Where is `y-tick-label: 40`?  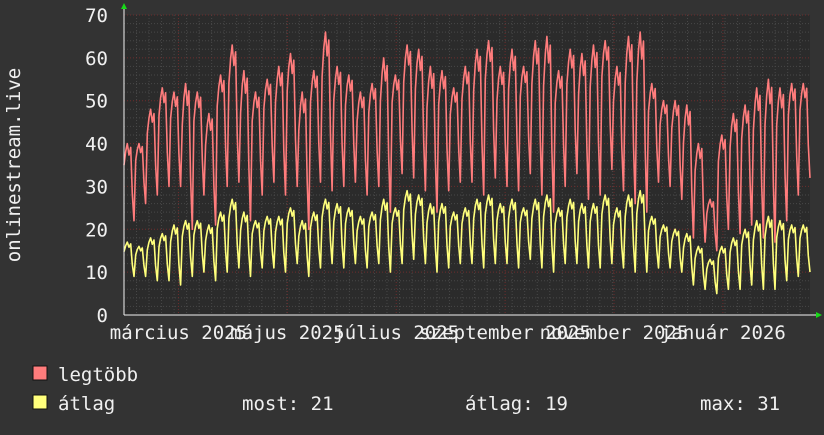
y-tick-label: 40 is located at coordinates (96, 145).